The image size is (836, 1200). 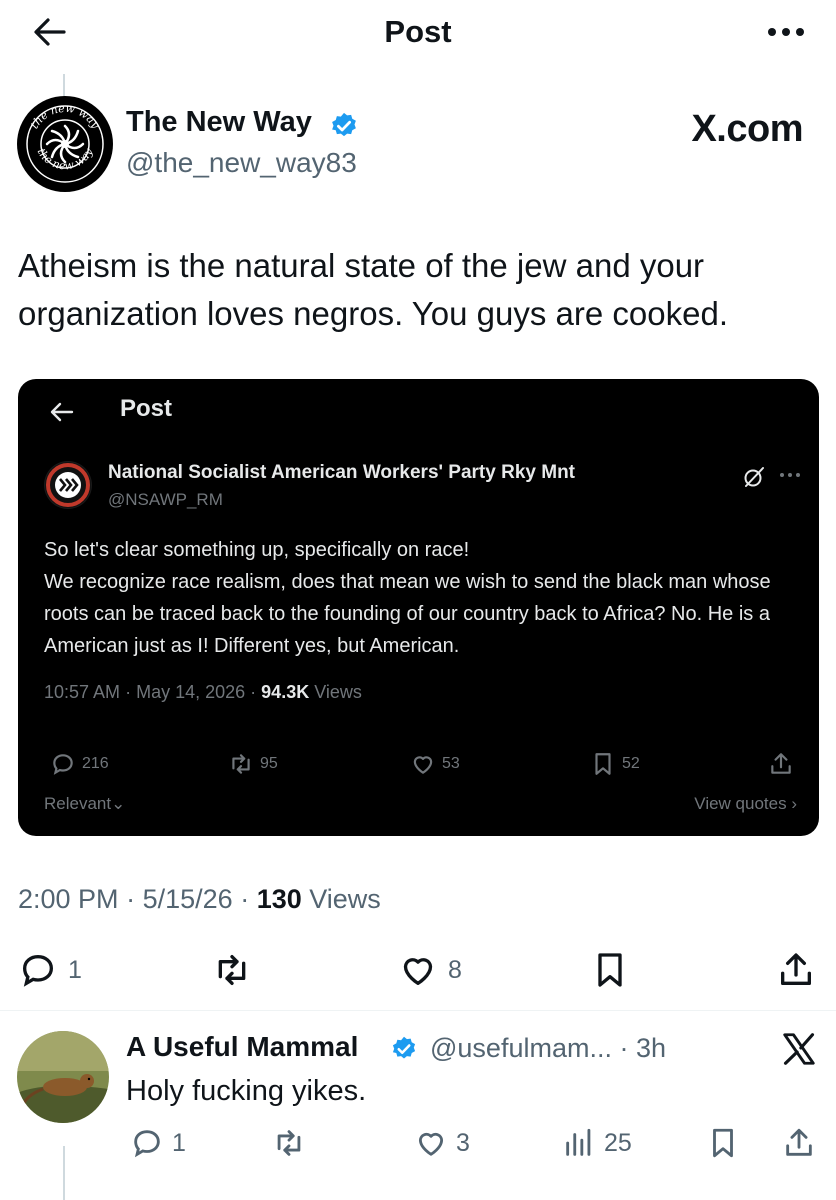 I want to click on reply-reply-button: 1, so click(x=158, y=1143).